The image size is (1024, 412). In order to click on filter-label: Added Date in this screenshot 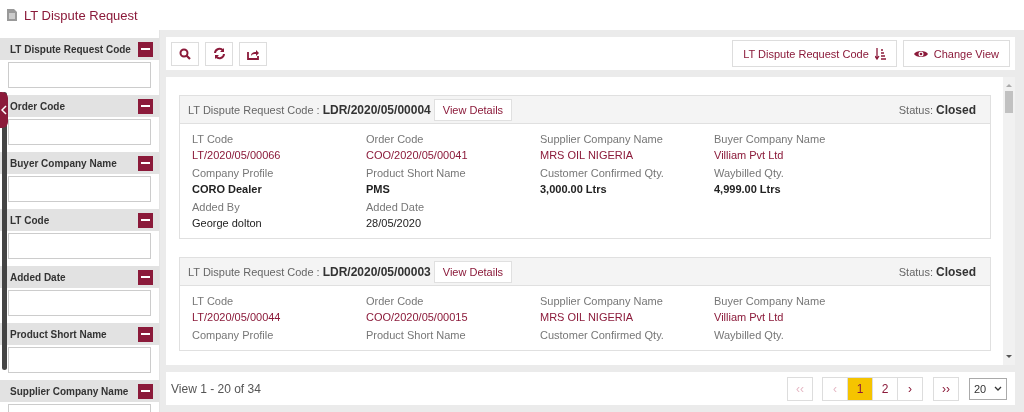, I will do `click(38, 277)`.